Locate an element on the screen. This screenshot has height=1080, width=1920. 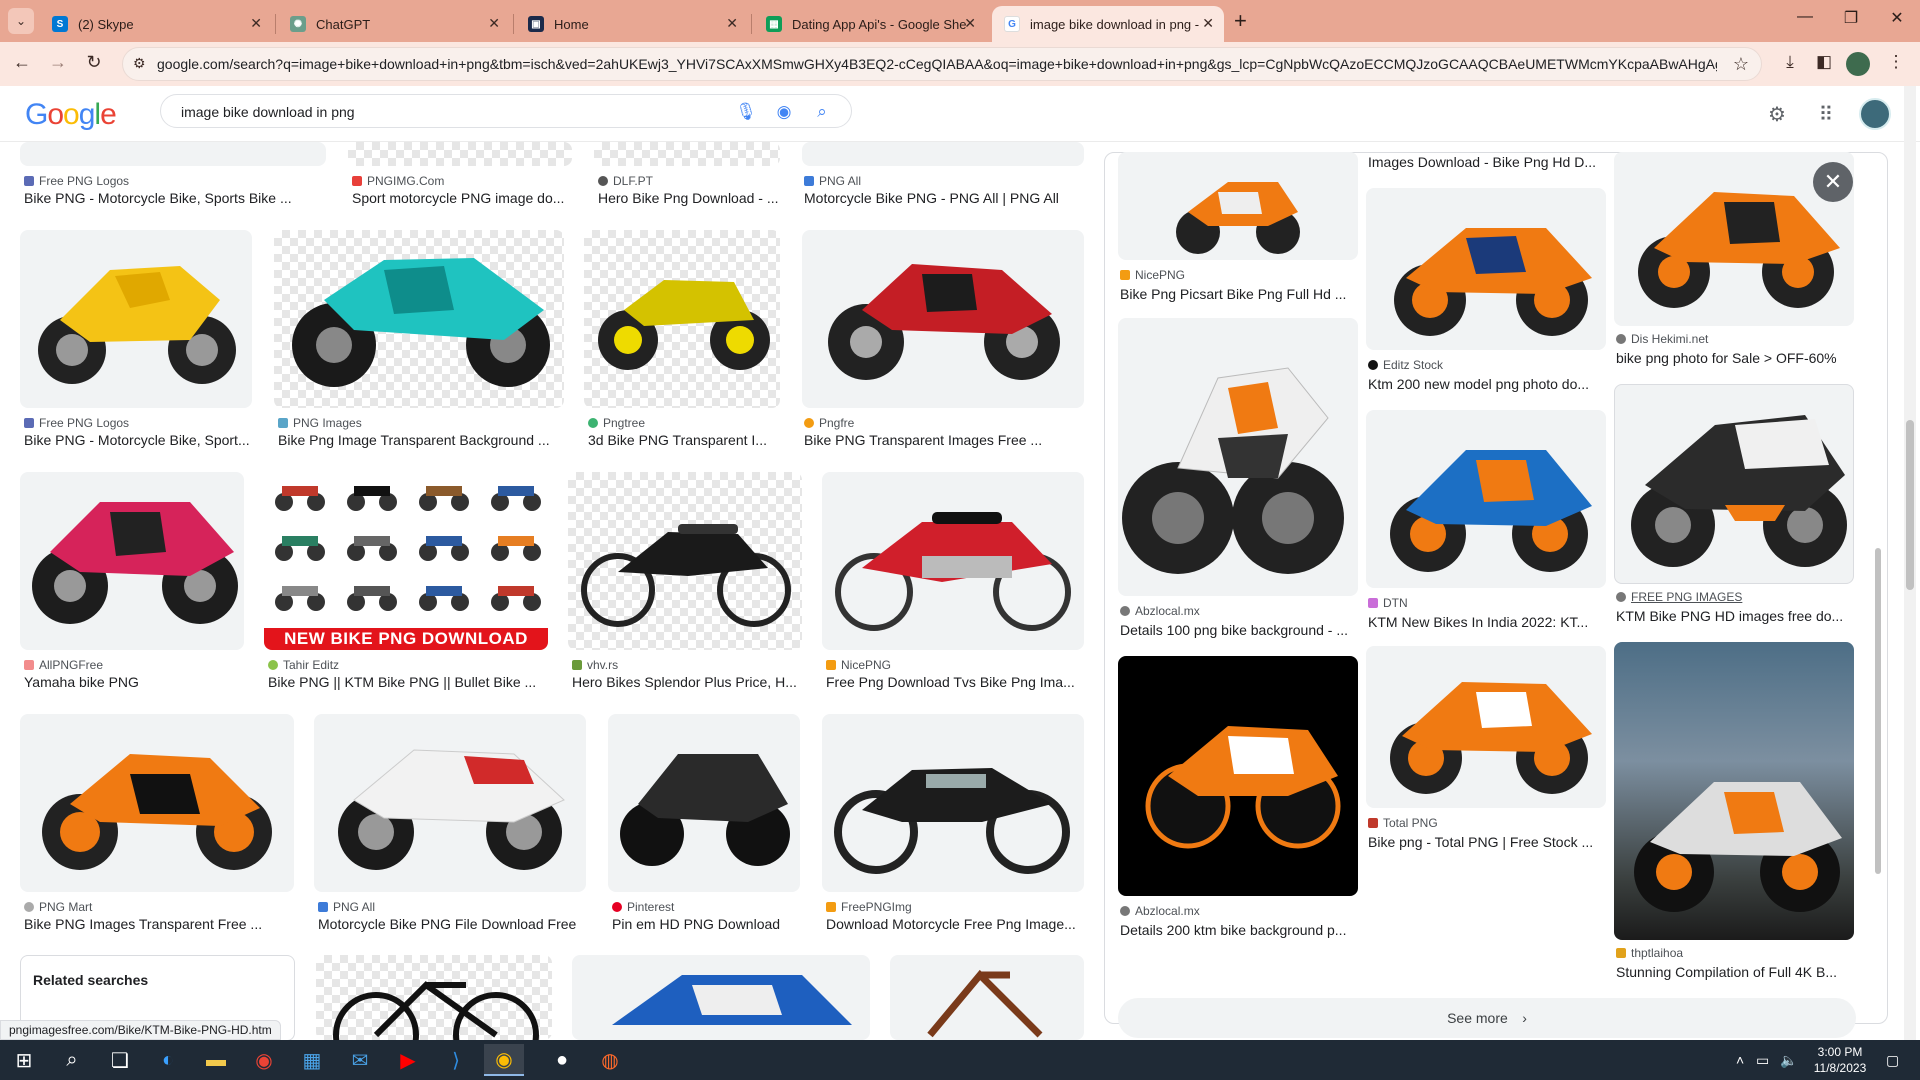
close-panel-icon: ✕ is located at coordinates (1833, 182).